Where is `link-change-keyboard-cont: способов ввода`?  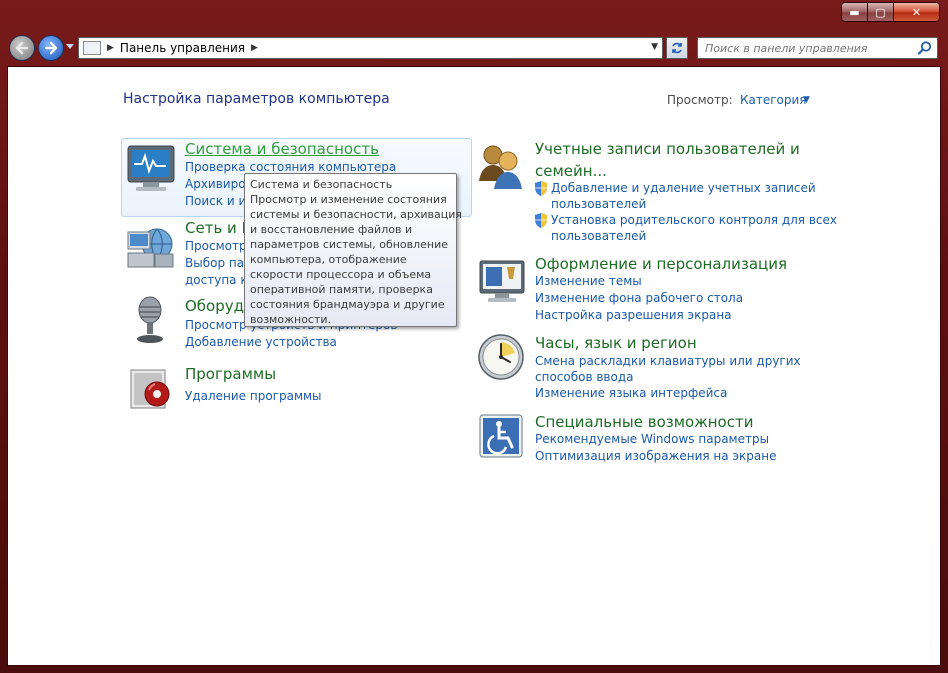 link-change-keyboard-cont: способов ввода is located at coordinates (584, 377).